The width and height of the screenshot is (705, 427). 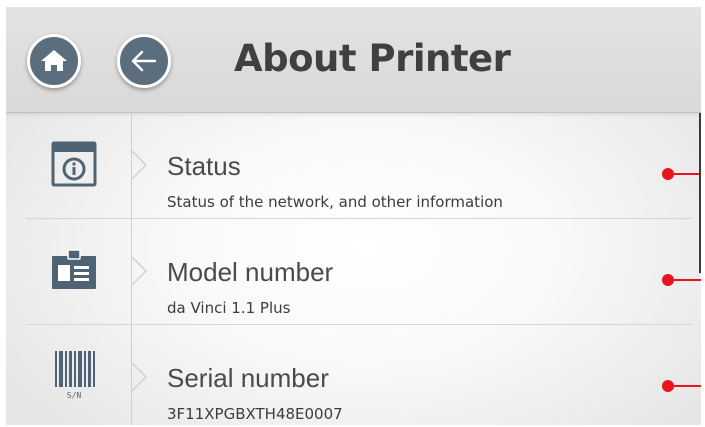 What do you see at coordinates (700, 193) in the screenshot?
I see `scrollbar` at bounding box center [700, 193].